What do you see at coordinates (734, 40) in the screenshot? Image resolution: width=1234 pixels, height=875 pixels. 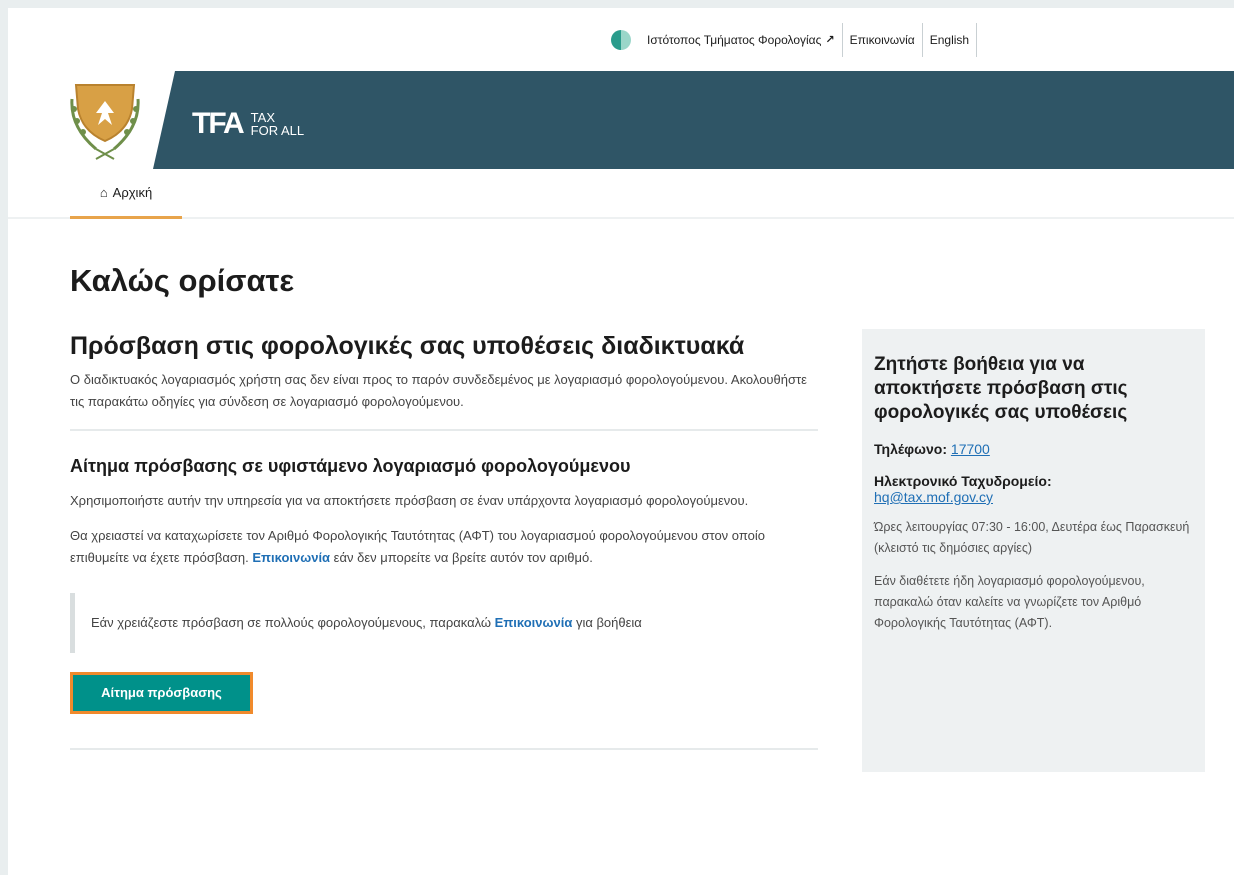 I see `tax-department-site-label: Ιστότοπος Τμήματος Φορολογίας` at bounding box center [734, 40].